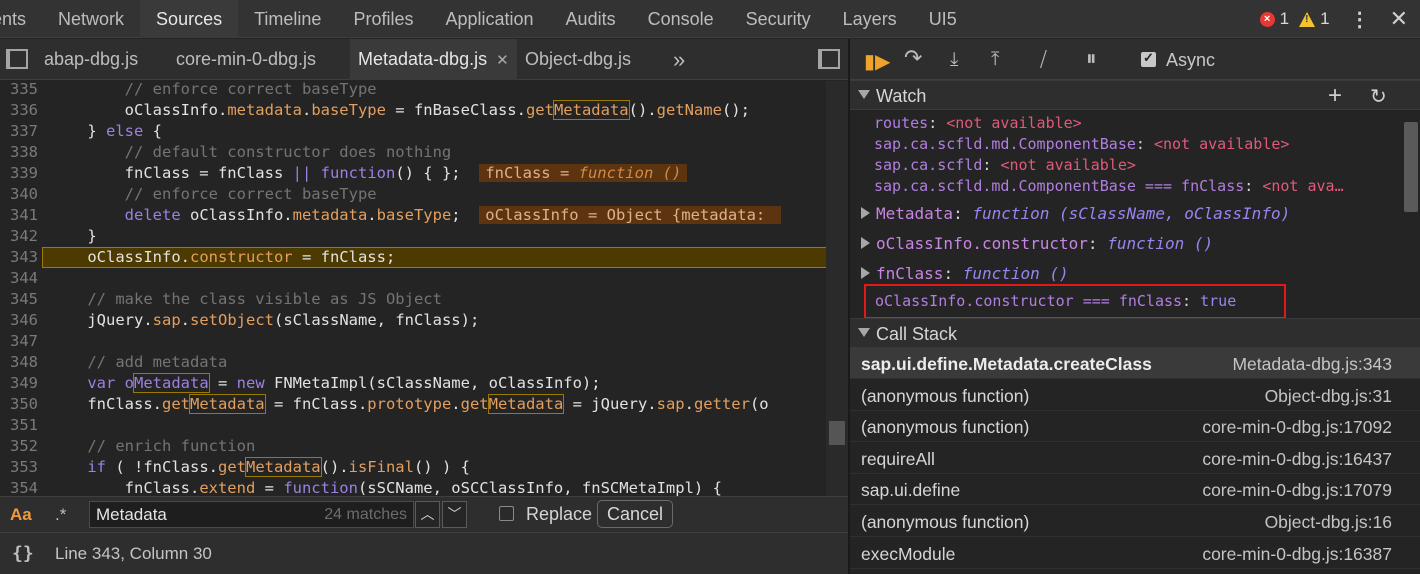 This screenshot has height=574, width=1420. Describe the element at coordinates (1148, 58) in the screenshot. I see `async-checkbox: ✓` at that location.